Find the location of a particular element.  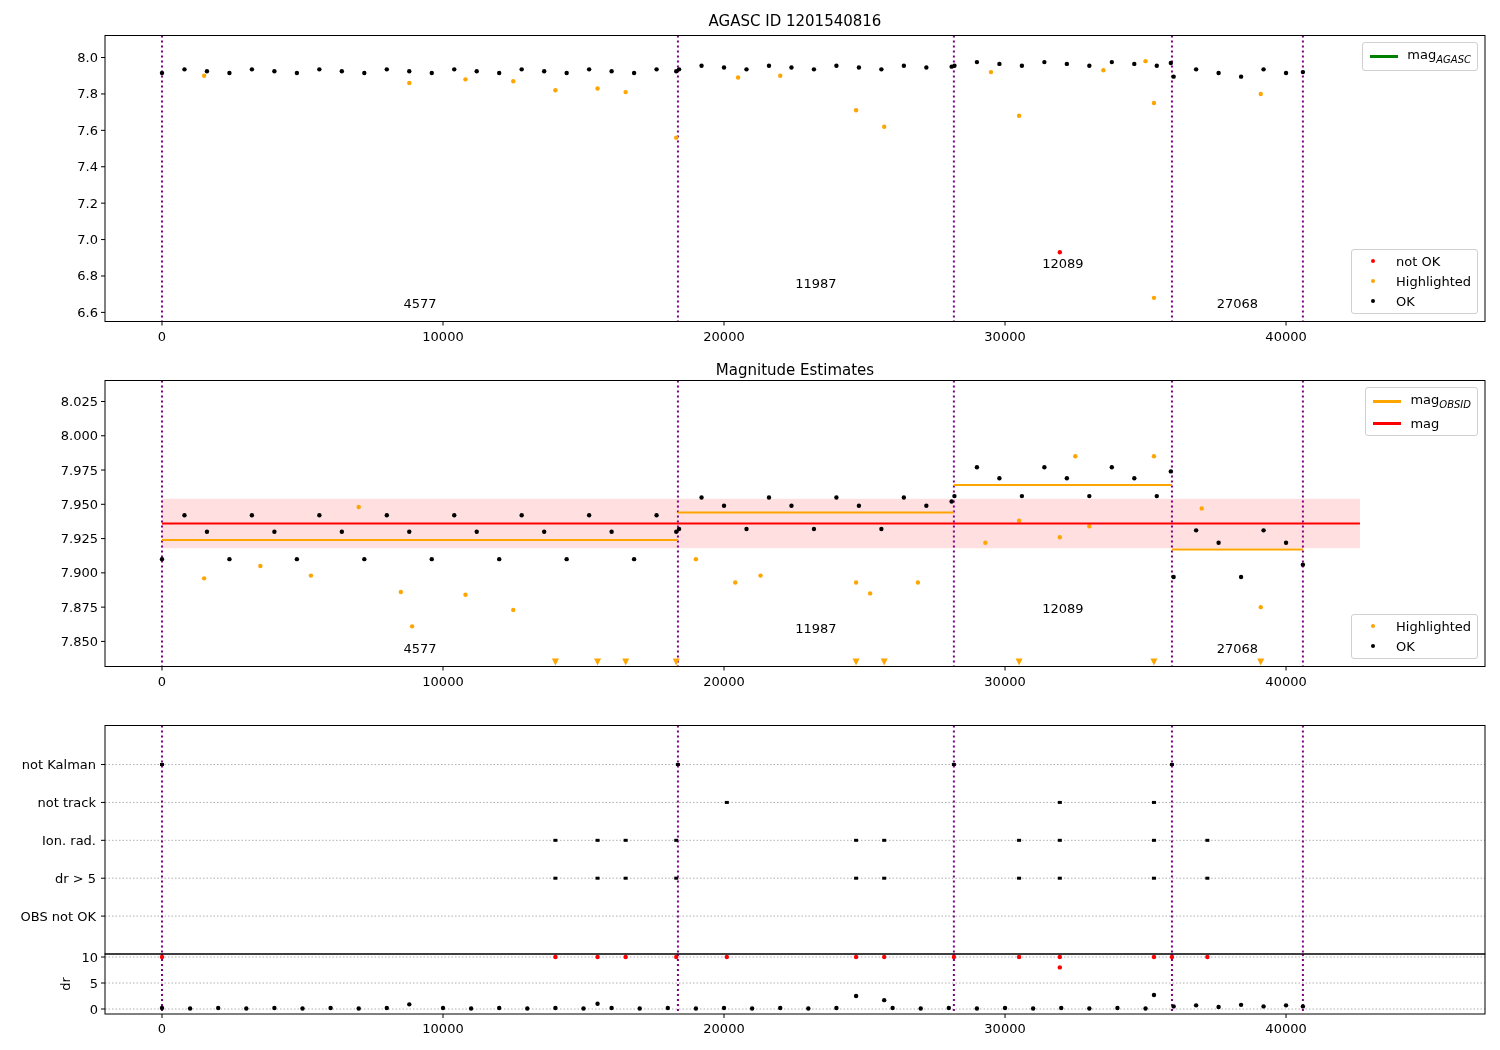

tick-label: 7.6 is located at coordinates (87, 130).